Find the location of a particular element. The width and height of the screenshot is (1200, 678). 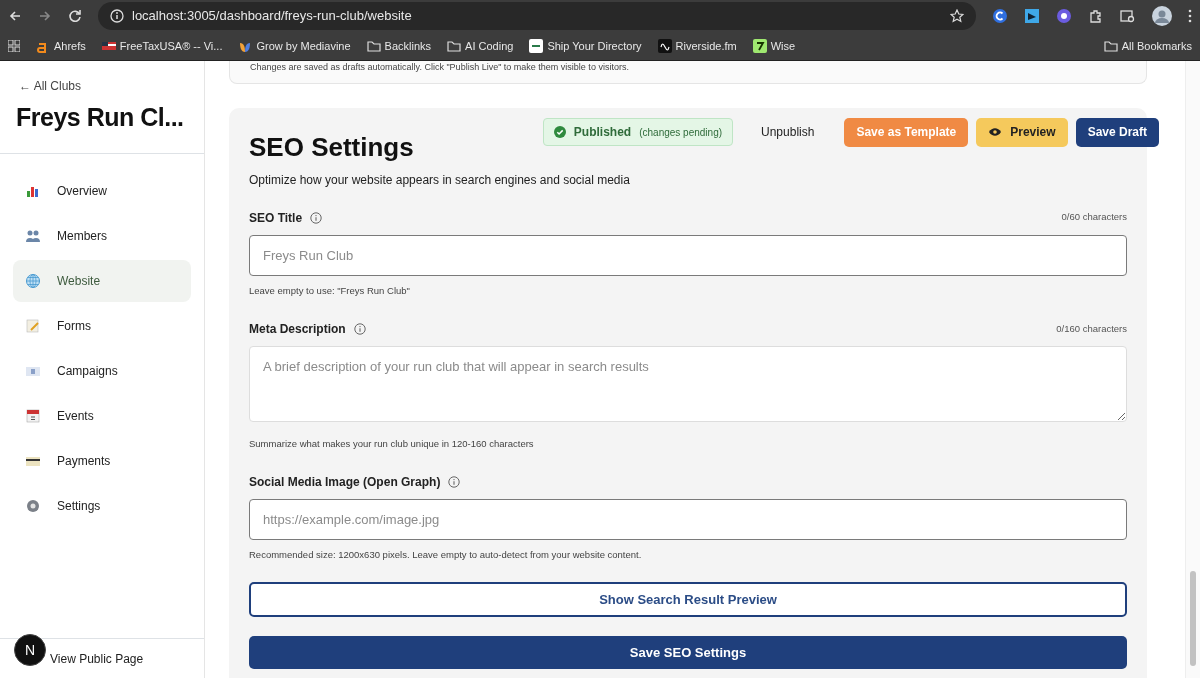

forward-icon is located at coordinates (45, 16).